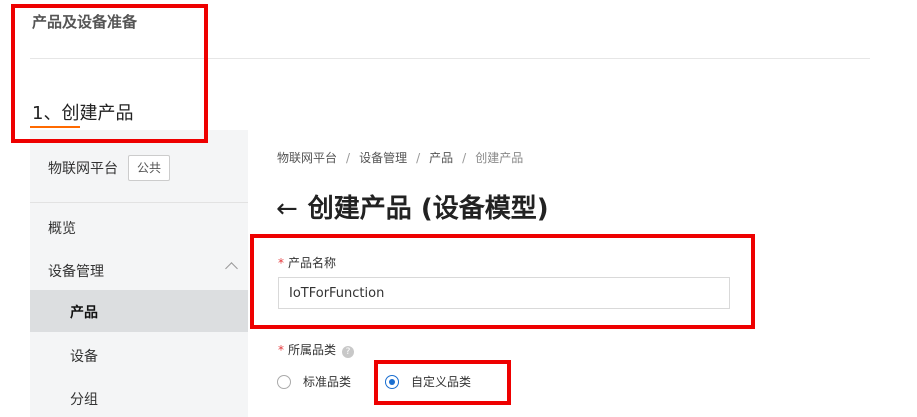 This screenshot has height=417, width=917. I want to click on category-label: * 所属品类?, so click(316, 349).